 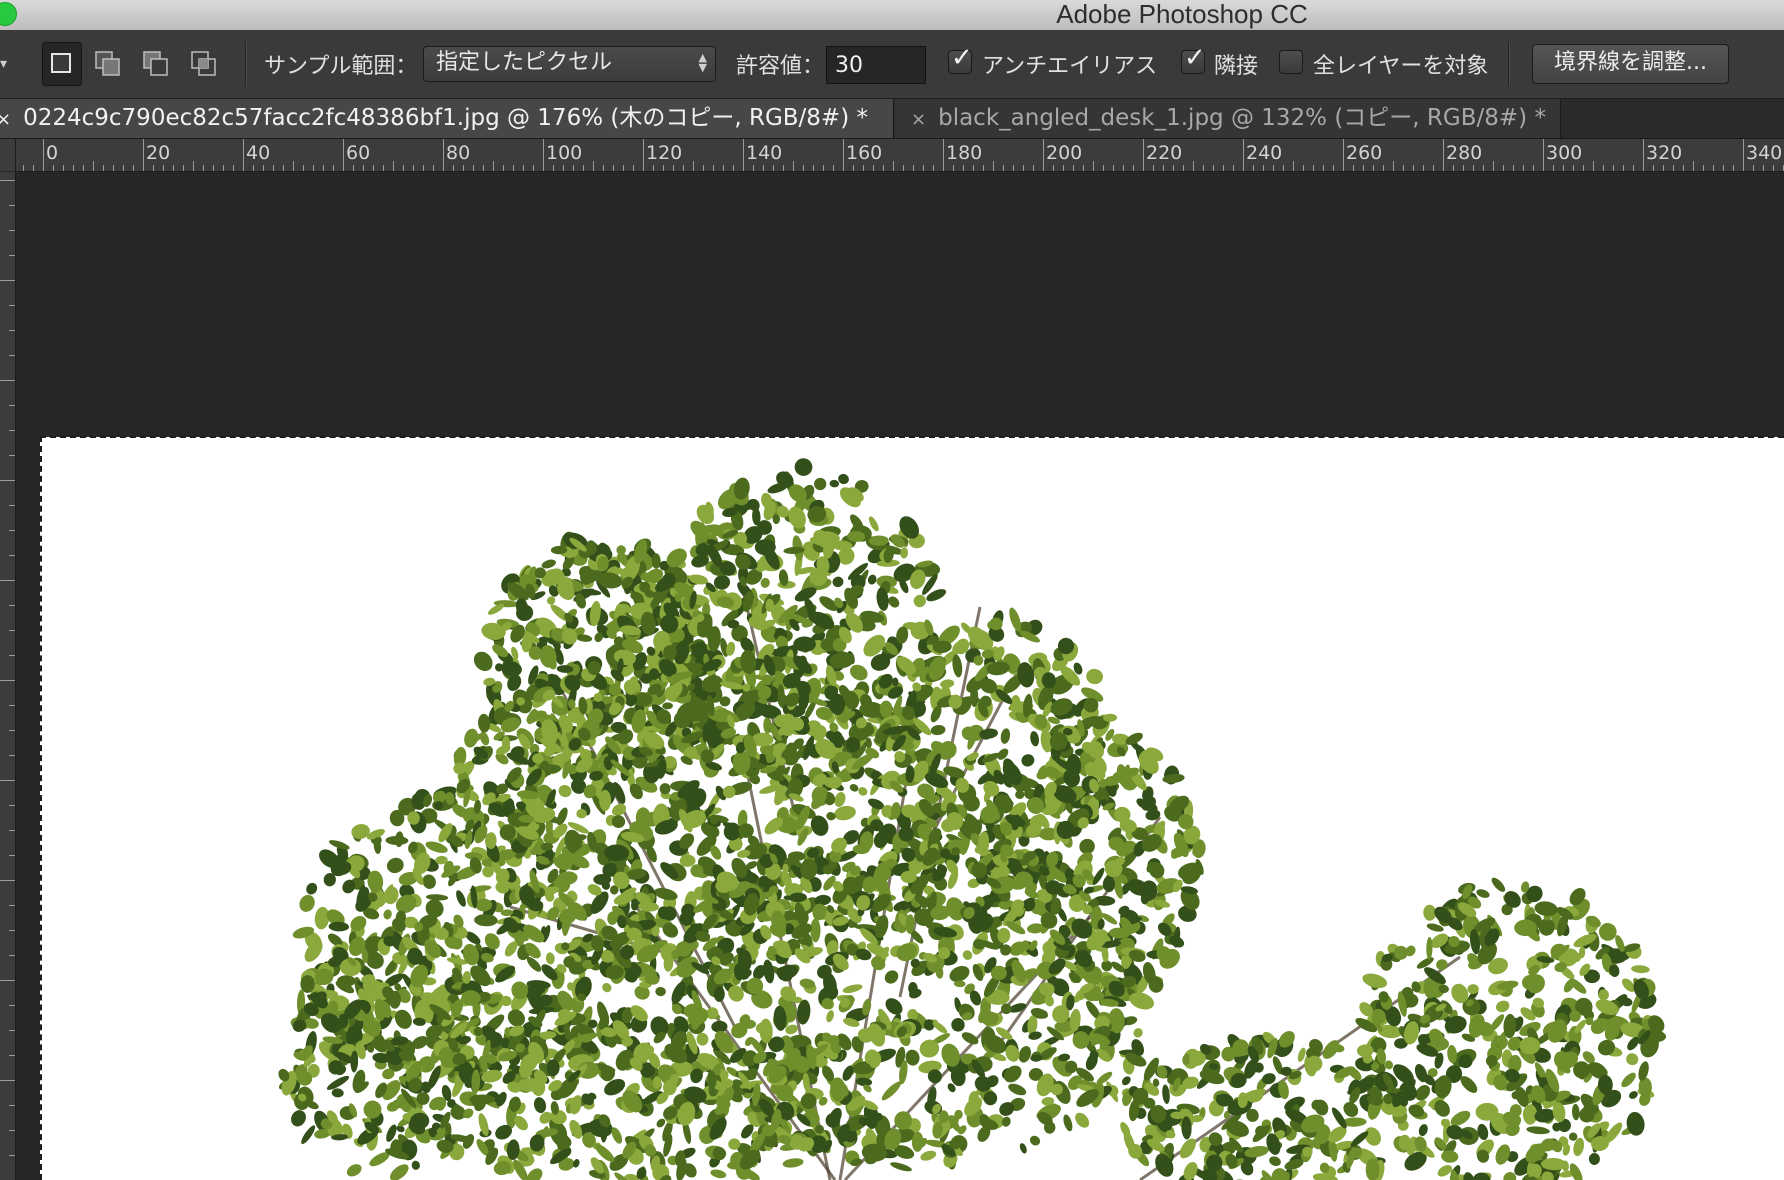 I want to click on ruler-origin, so click(x=8, y=155).